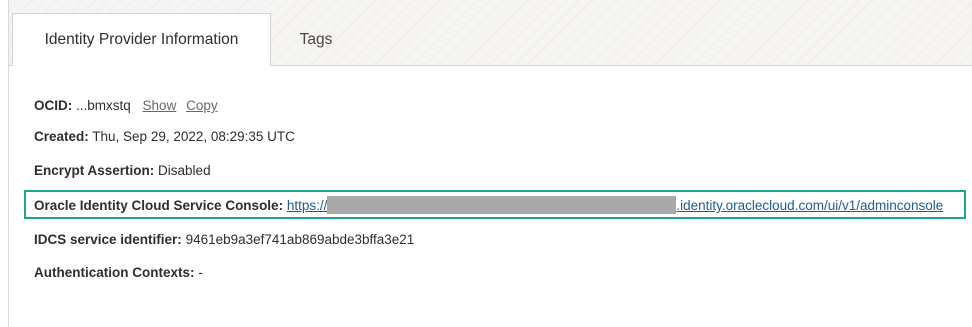  What do you see at coordinates (108, 239) in the screenshot?
I see `idcs-identifier-label: IDCS service identifier:` at bounding box center [108, 239].